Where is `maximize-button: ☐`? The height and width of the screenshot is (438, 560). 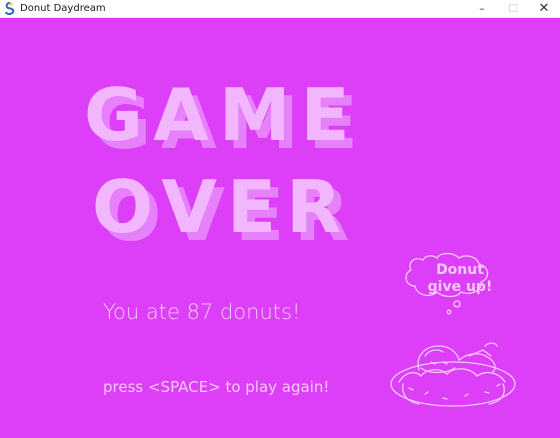 maximize-button: ☐ is located at coordinates (513, 9).